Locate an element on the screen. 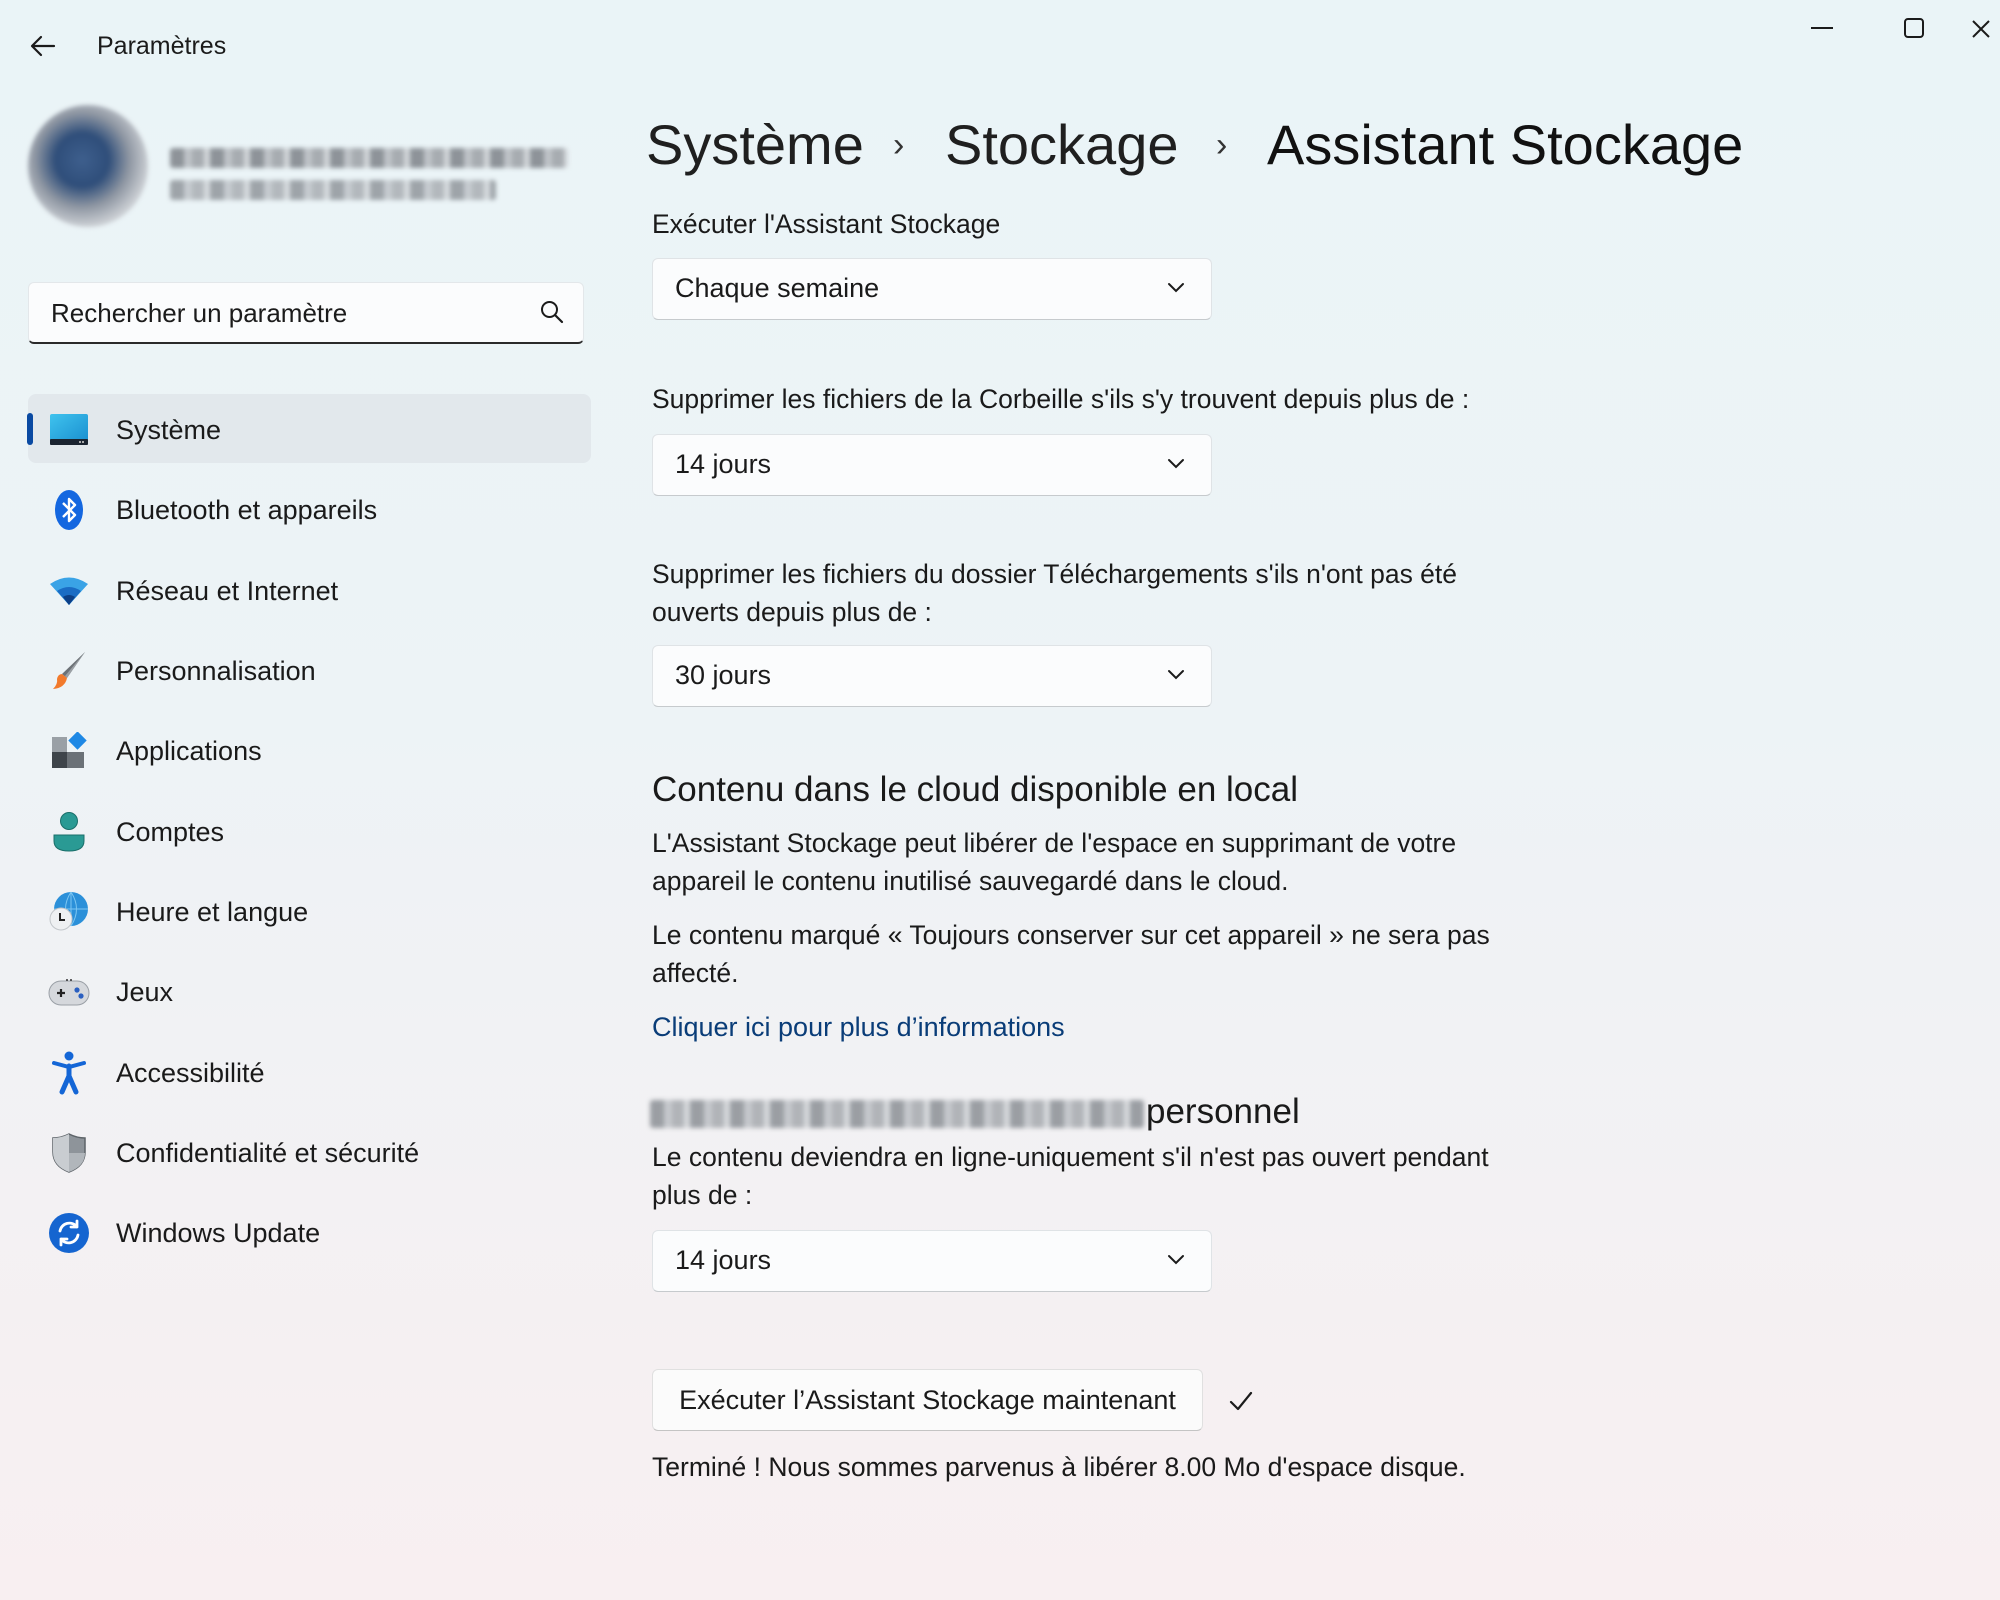 This screenshot has height=1600, width=2000. sidebar-item-label: Jeux is located at coordinates (145, 991).